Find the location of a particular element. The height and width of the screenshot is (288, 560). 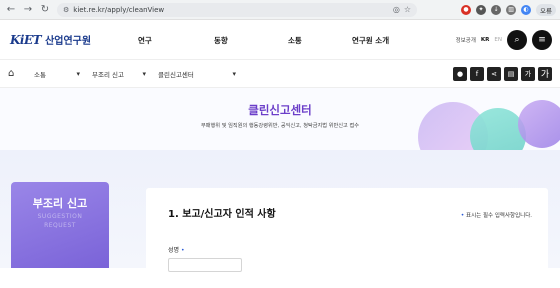

hamburger-icon: ≡ is located at coordinates (542, 40).